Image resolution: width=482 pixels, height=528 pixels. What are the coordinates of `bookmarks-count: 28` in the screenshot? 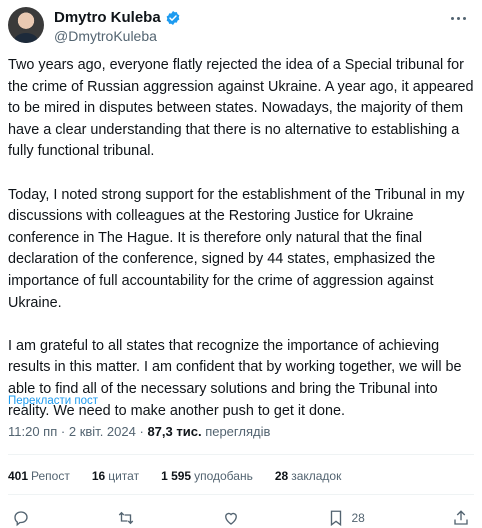 It's located at (281, 476).